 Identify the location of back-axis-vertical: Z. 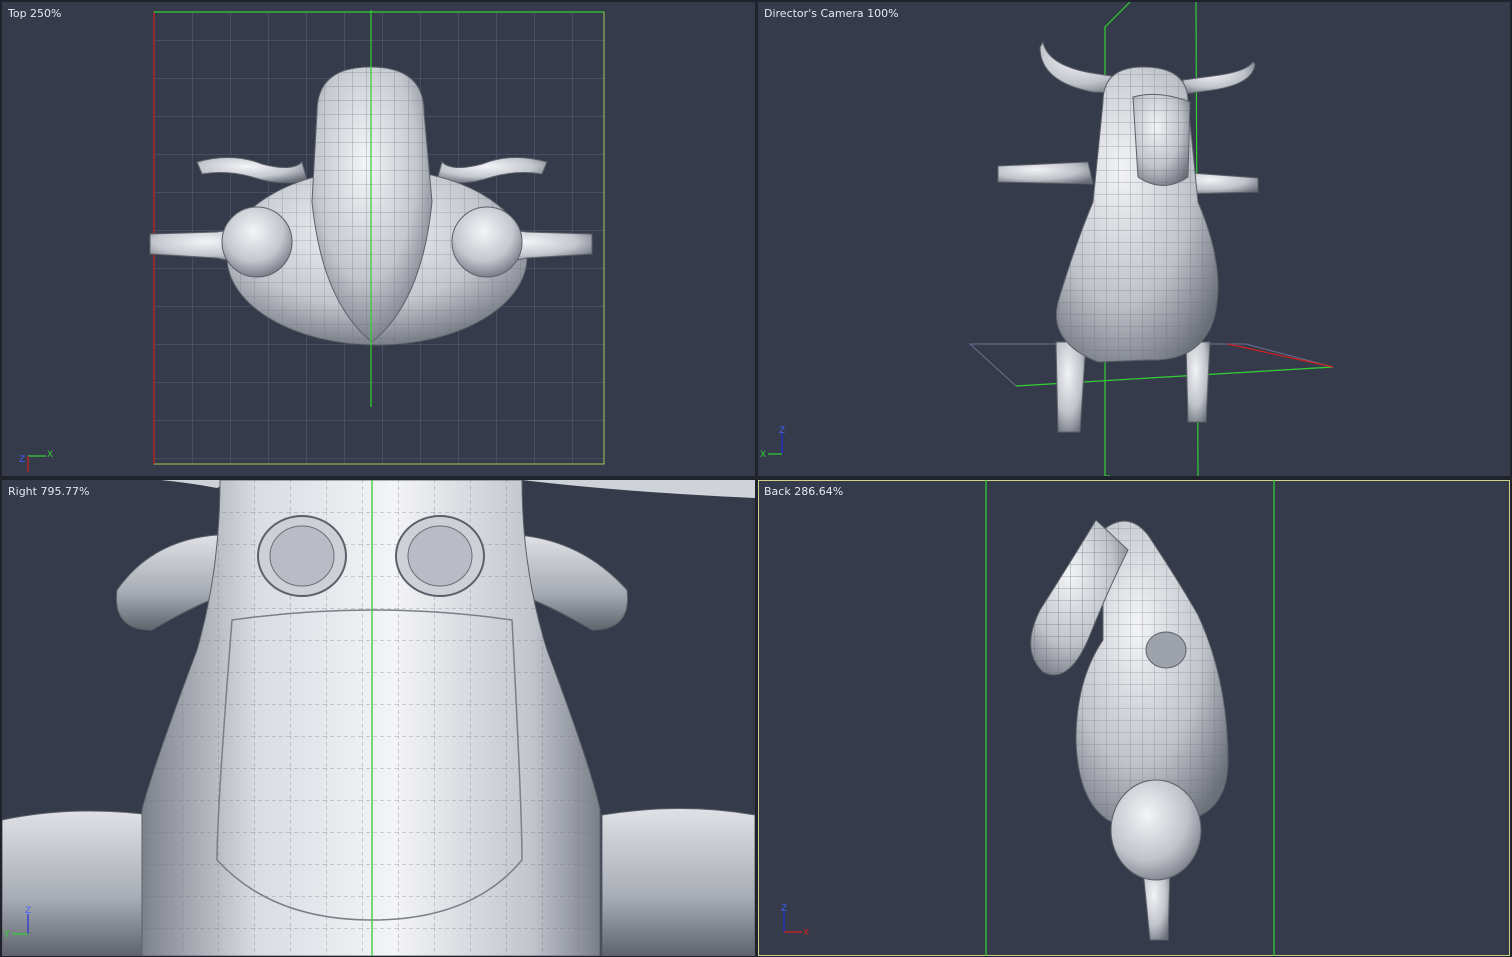
(784, 909).